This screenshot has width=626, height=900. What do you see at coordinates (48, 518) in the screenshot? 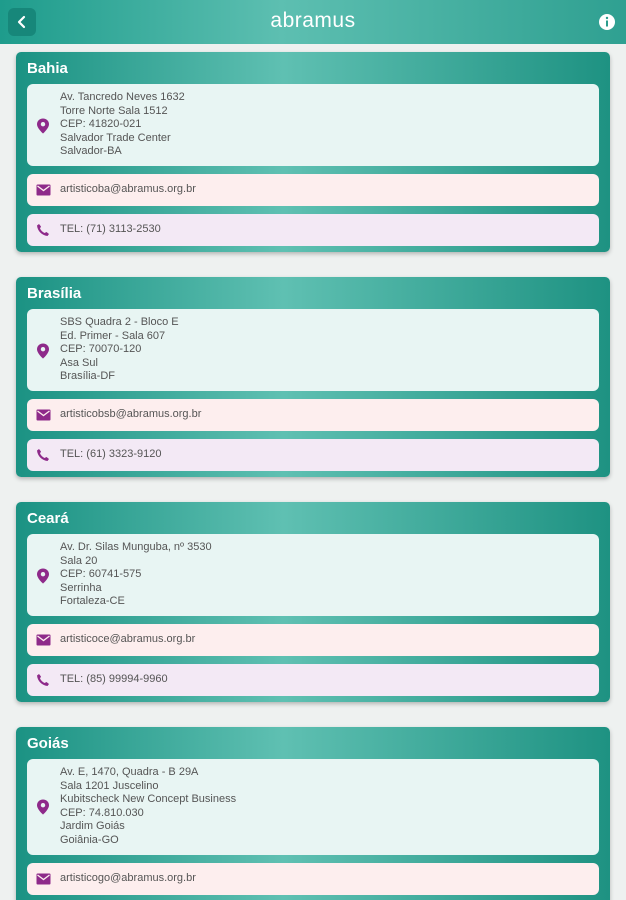
I see `office-state-title: Ceará` at bounding box center [48, 518].